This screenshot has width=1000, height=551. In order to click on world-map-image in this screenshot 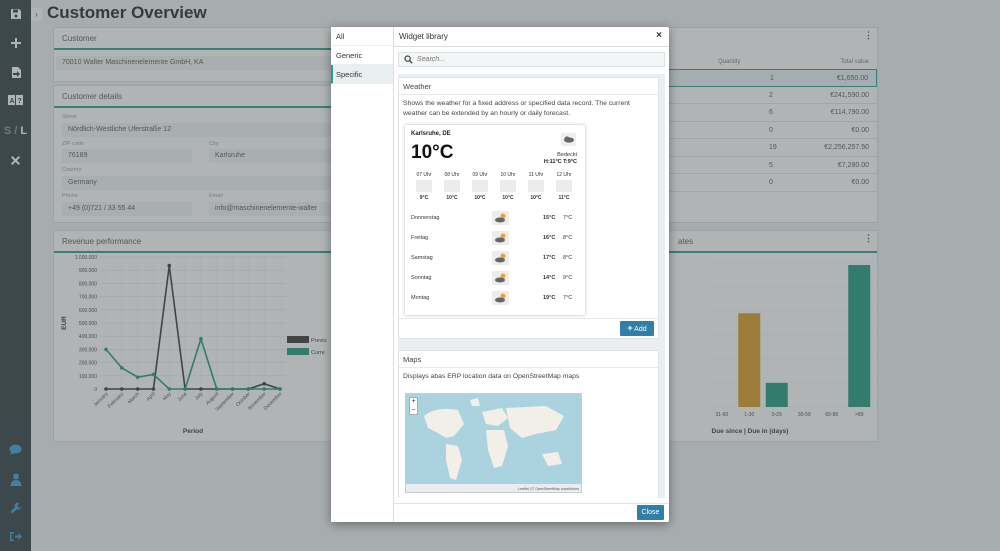, I will do `click(493, 443)`.